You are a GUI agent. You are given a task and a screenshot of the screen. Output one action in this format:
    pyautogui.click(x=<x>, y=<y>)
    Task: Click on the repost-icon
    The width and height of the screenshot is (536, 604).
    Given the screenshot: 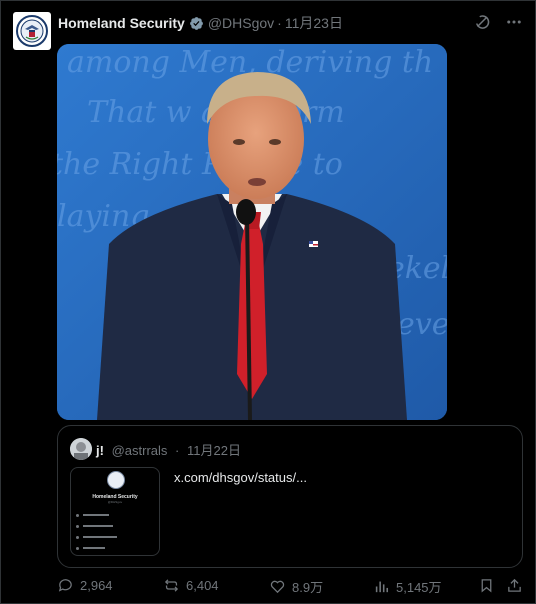 What is the action you would take?
    pyautogui.click(x=171, y=585)
    